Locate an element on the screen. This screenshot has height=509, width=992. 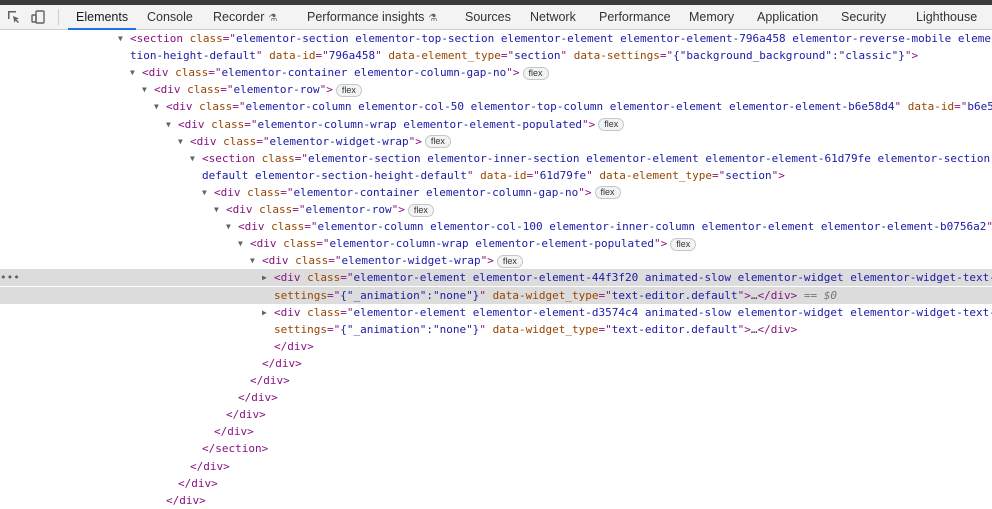
toolbar-separator is located at coordinates (58, 17).